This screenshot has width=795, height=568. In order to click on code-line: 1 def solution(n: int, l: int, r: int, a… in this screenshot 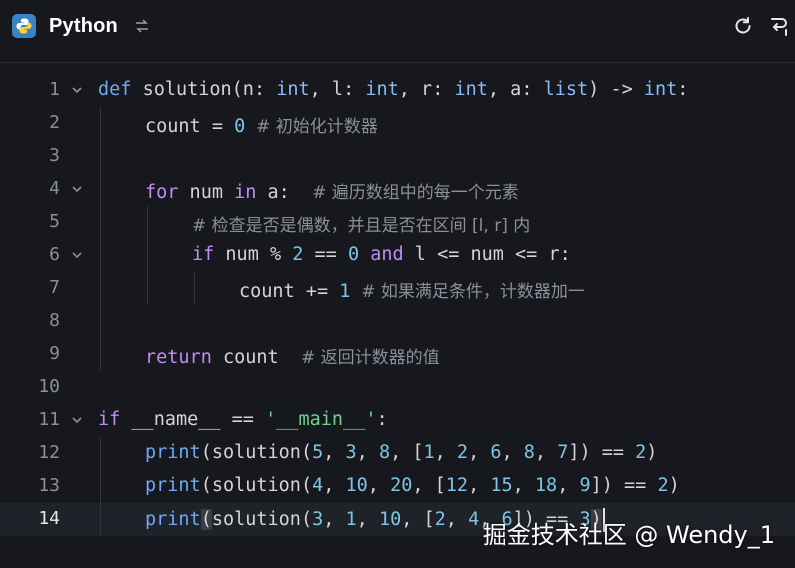, I will do `click(397, 90)`.